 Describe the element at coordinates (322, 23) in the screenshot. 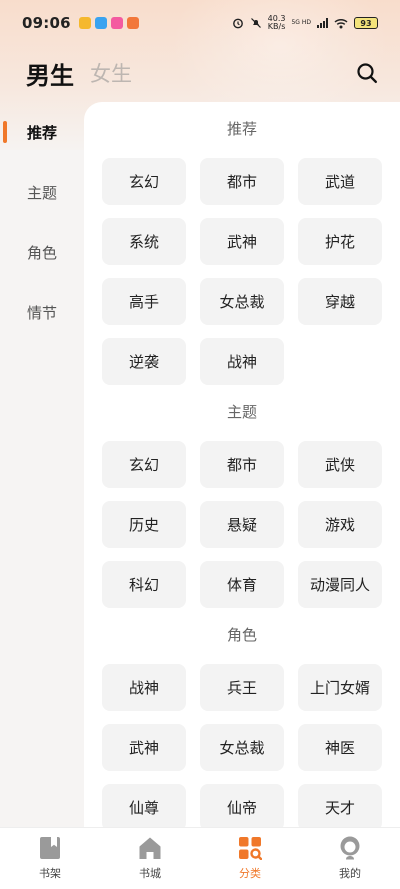

I see `signal-icon` at that location.